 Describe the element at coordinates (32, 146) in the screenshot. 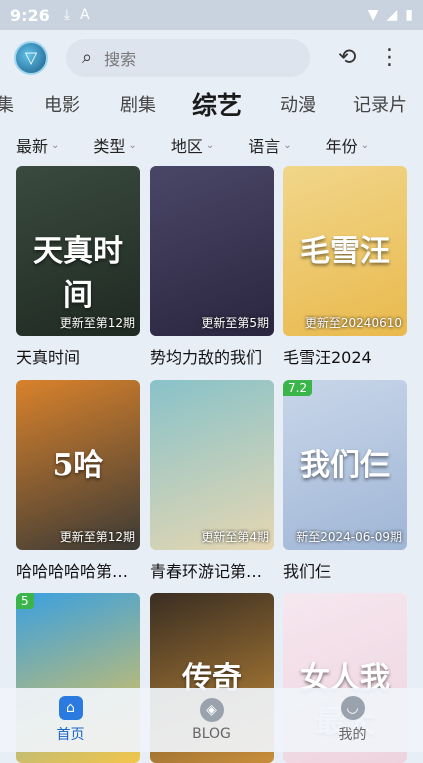

I see `filter-label: 最新` at that location.